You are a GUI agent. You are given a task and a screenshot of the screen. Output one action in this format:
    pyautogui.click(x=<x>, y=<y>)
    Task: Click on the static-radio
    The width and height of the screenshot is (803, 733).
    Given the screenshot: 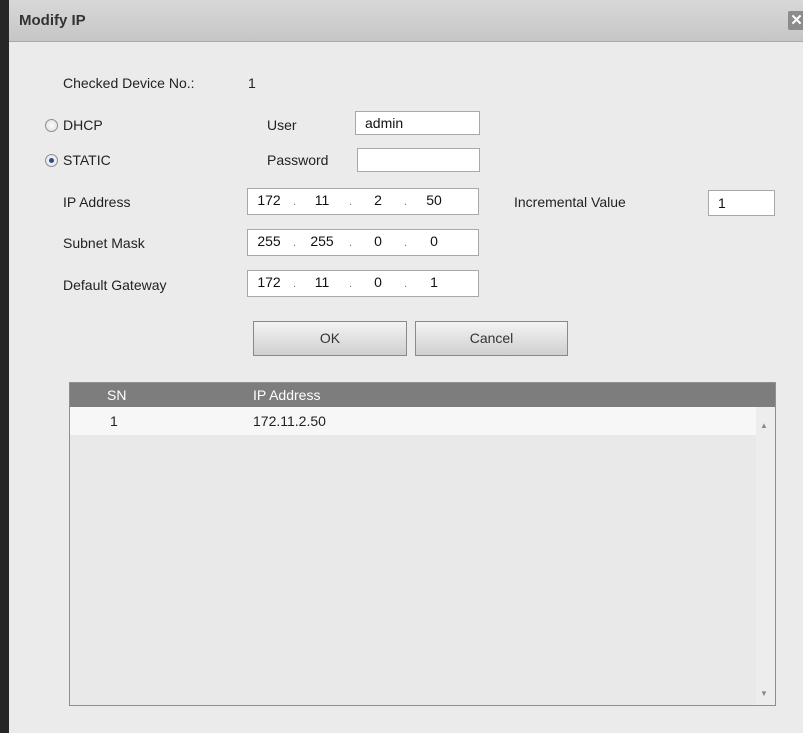 What is the action you would take?
    pyautogui.click(x=51, y=160)
    